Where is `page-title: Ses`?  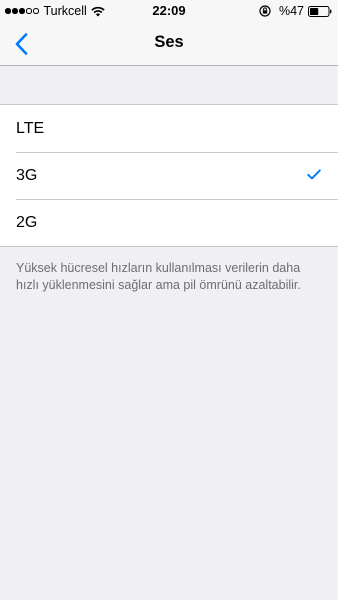 page-title: Ses is located at coordinates (169, 42).